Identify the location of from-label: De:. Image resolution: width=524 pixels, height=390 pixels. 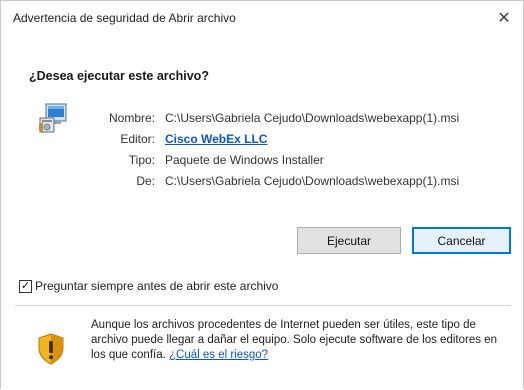
(145, 181).